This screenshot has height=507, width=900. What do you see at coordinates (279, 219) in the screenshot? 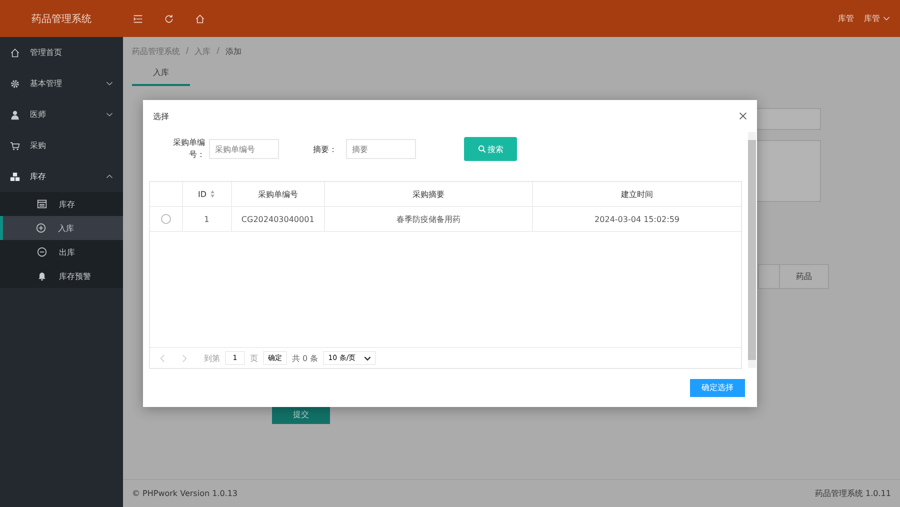
I see `table-cell: CG202403040001` at bounding box center [279, 219].